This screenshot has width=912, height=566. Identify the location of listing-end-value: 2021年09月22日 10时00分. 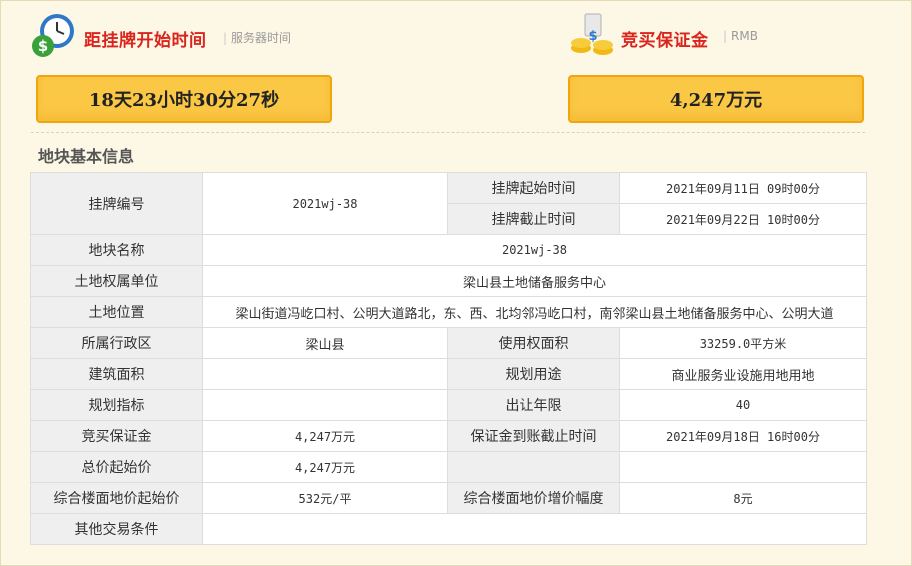
(743, 219).